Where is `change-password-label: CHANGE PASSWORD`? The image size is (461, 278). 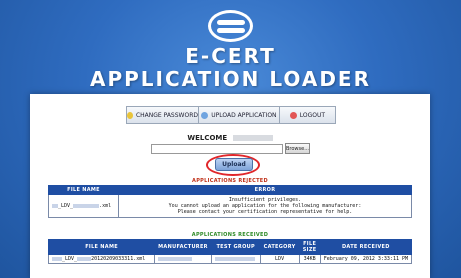
change-password-label: CHANGE PASSWORD is located at coordinates (166, 115).